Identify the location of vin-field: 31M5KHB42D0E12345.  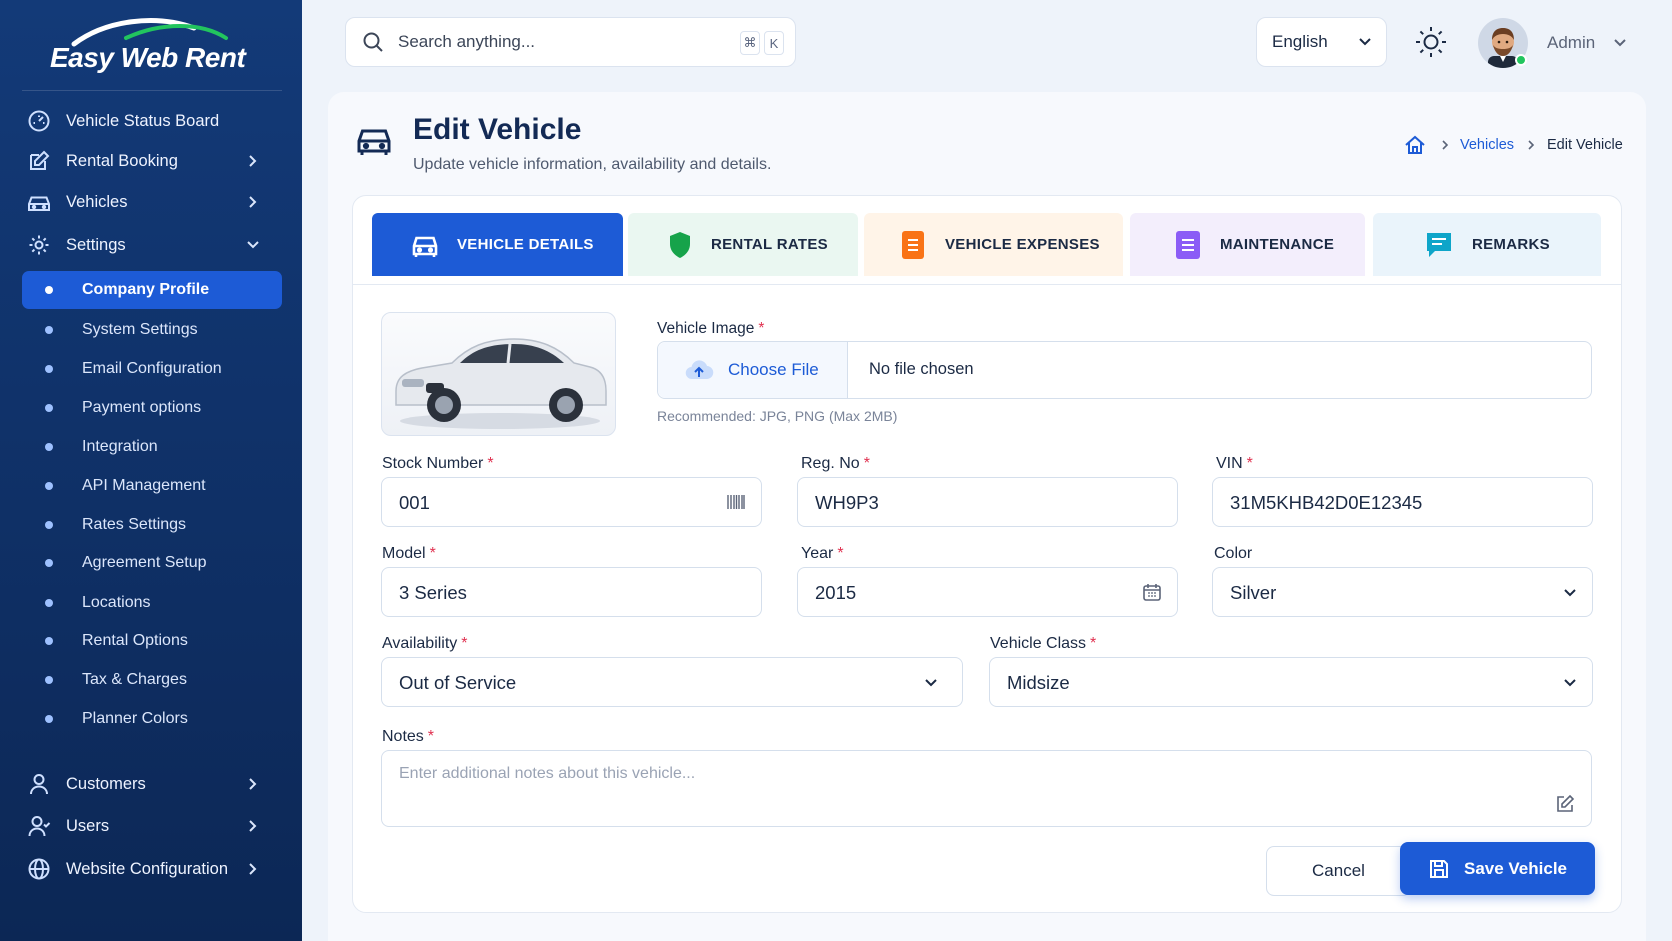
(1402, 502).